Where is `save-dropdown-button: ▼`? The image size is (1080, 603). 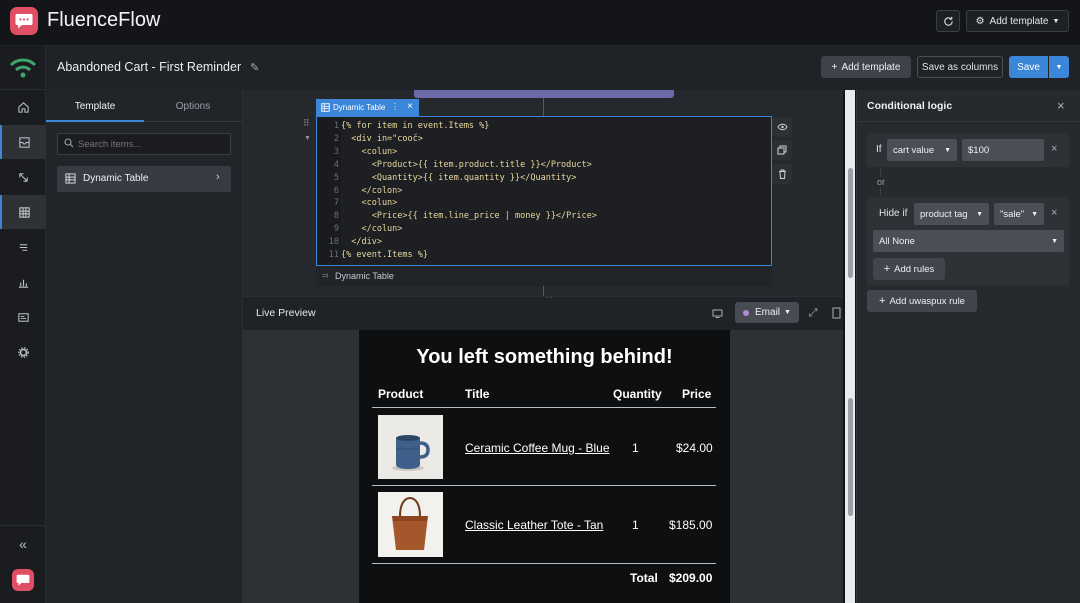 save-dropdown-button: ▼ is located at coordinates (1059, 67).